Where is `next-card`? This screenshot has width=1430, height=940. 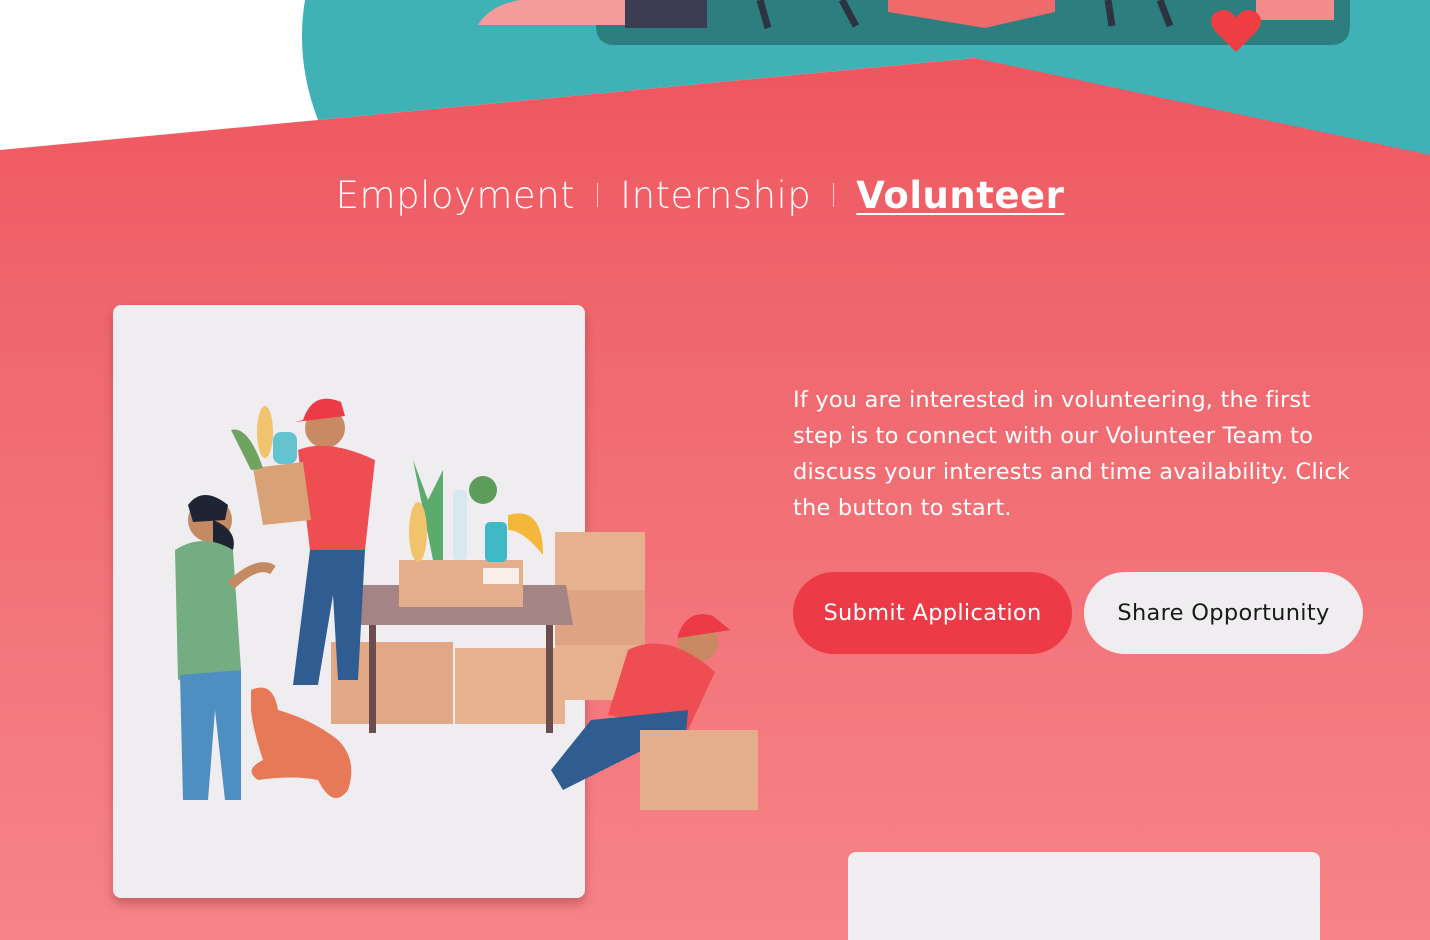 next-card is located at coordinates (1084, 896).